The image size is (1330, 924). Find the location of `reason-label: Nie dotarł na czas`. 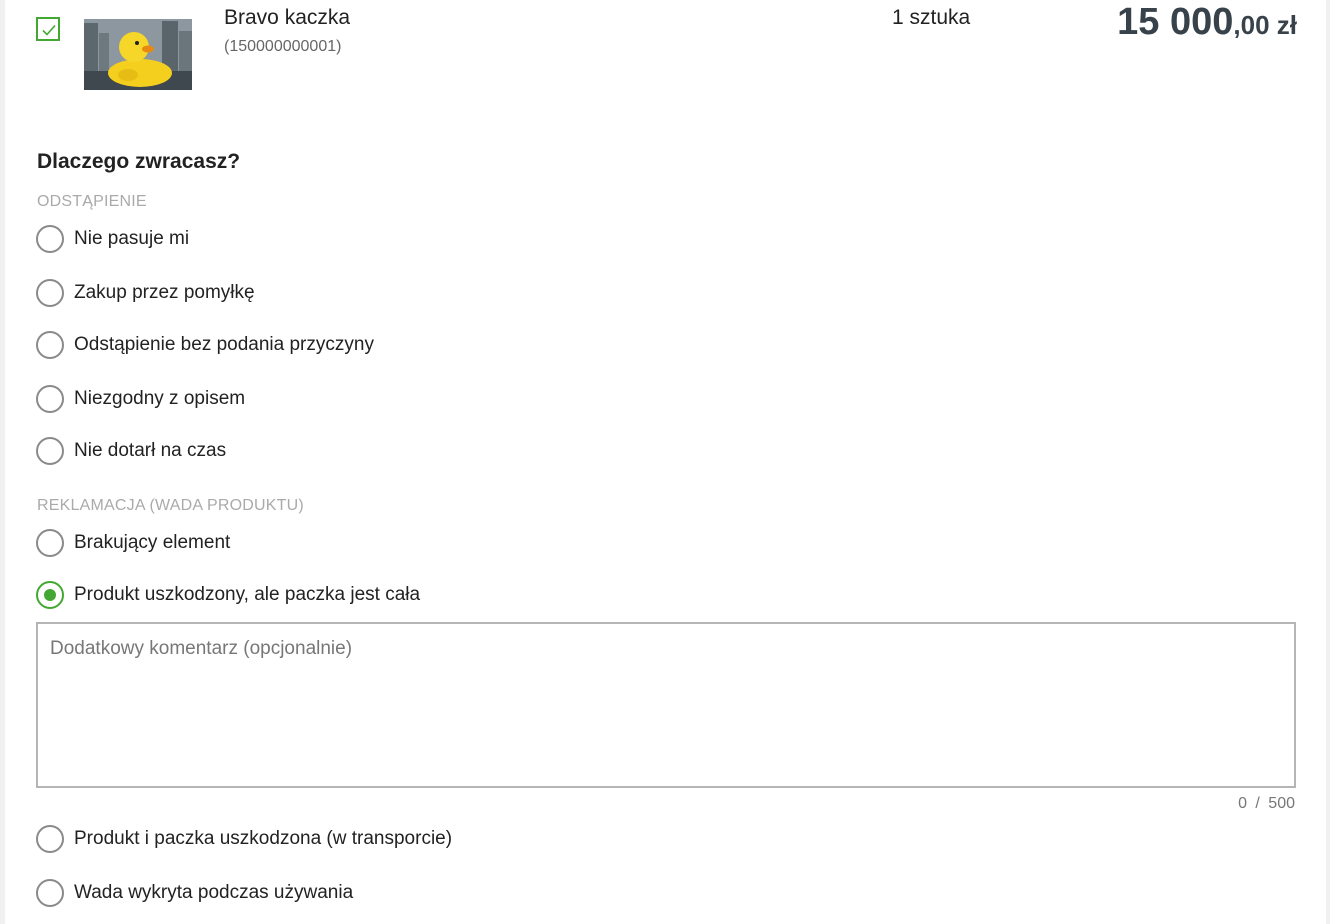

reason-label: Nie dotarł na czas is located at coordinates (150, 450).